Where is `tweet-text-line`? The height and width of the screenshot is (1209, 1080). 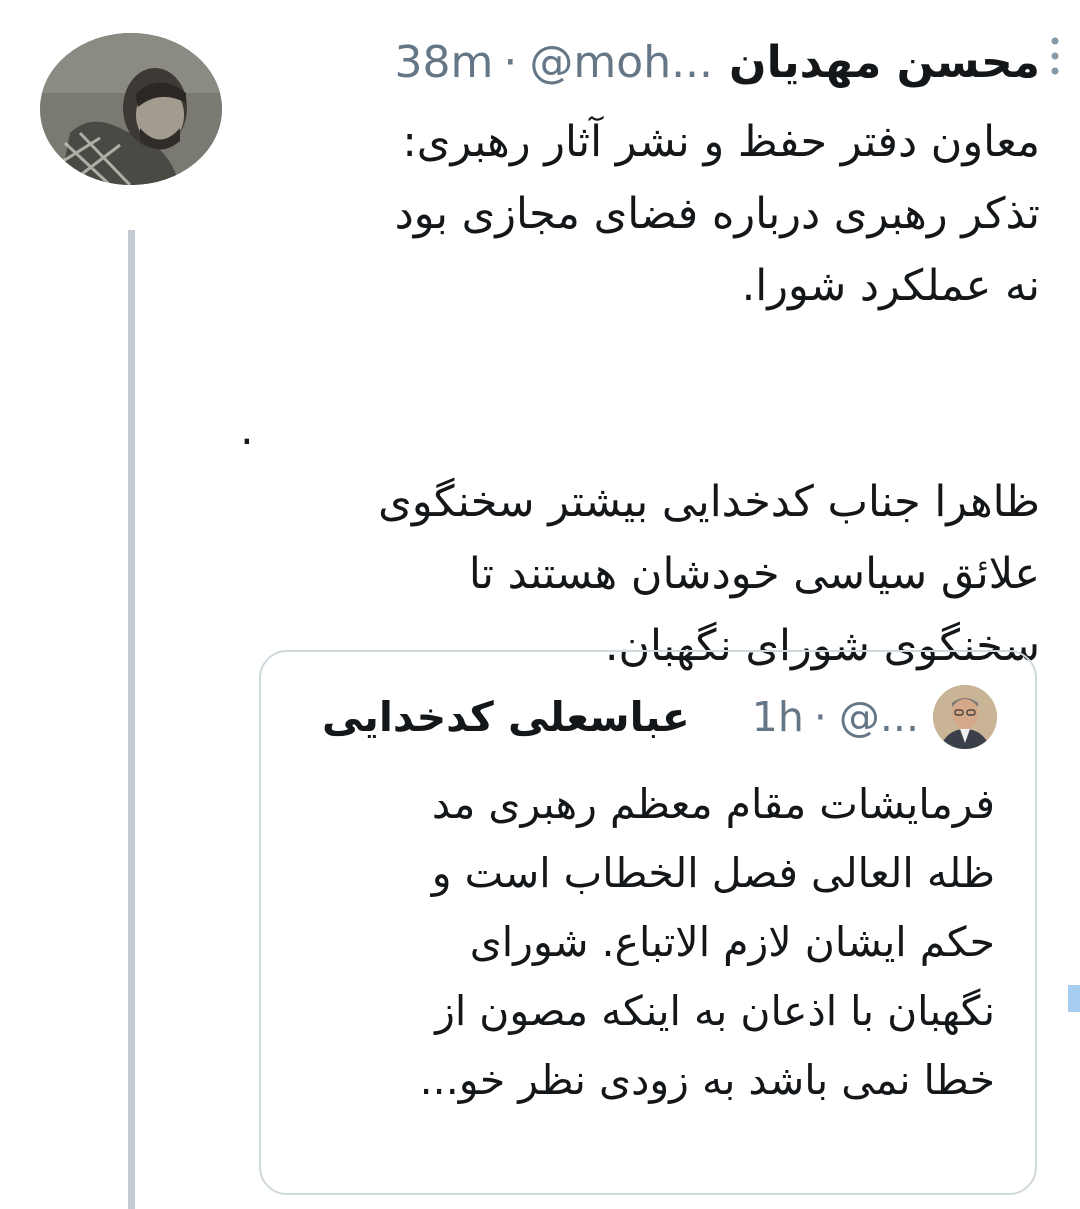 tweet-text-line is located at coordinates (640, 358).